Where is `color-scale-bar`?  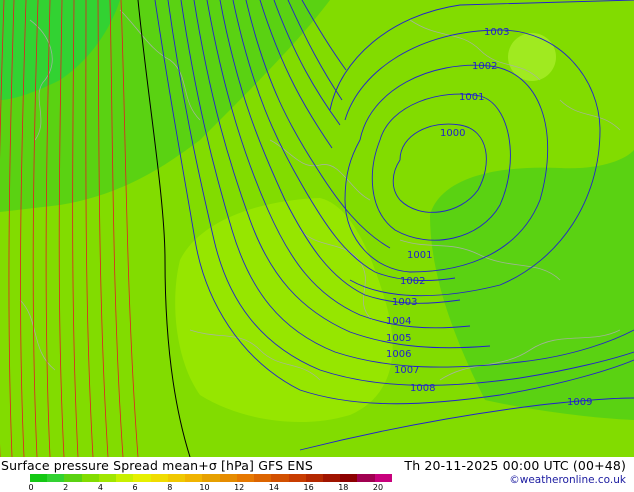 color-scale-bar is located at coordinates (211, 478).